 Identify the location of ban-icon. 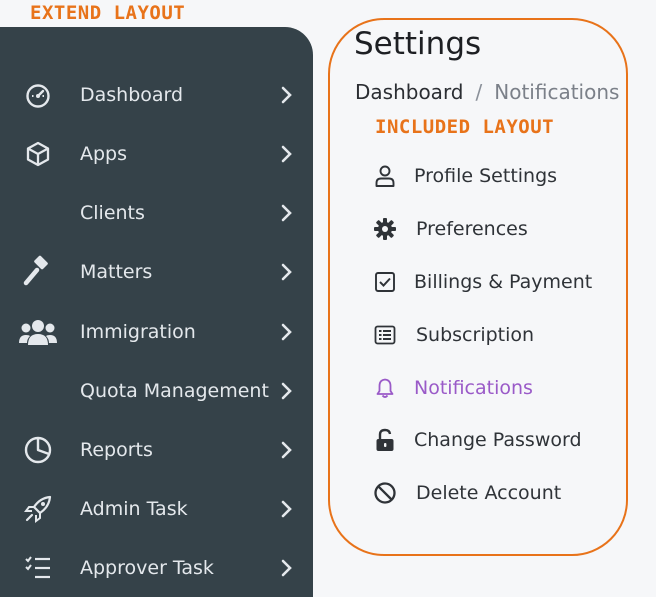
(385, 493).